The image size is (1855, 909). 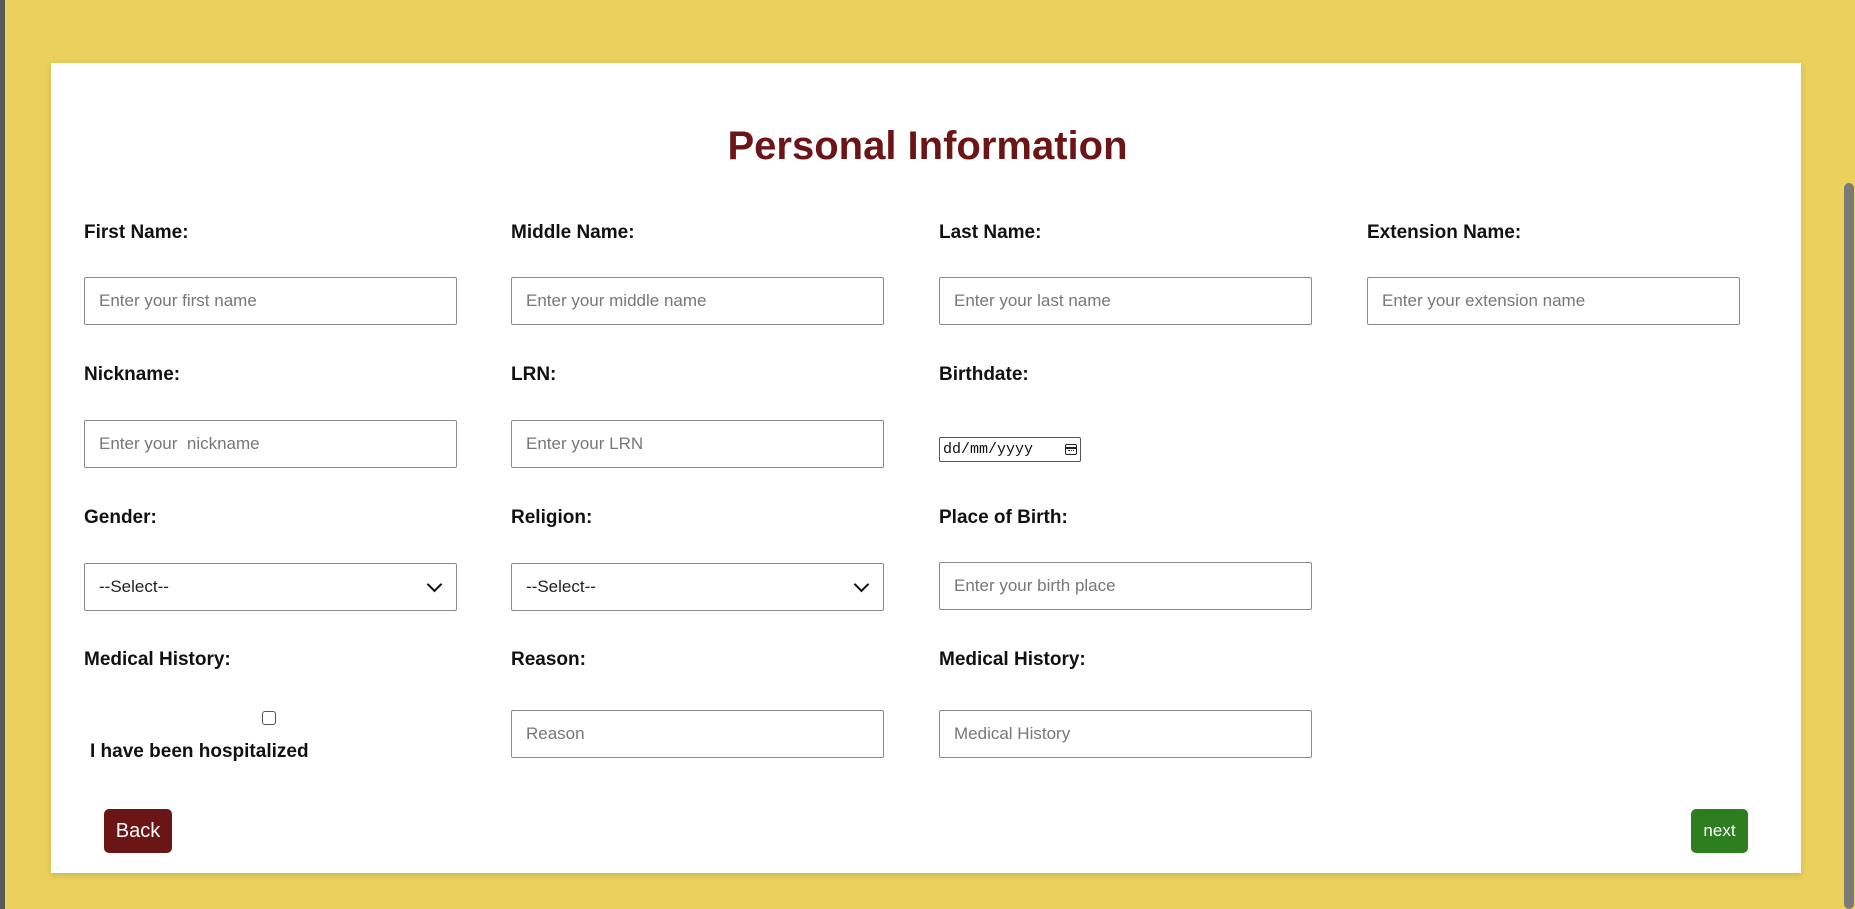 I want to click on middle-name-label: Middle Name:, so click(x=573, y=232).